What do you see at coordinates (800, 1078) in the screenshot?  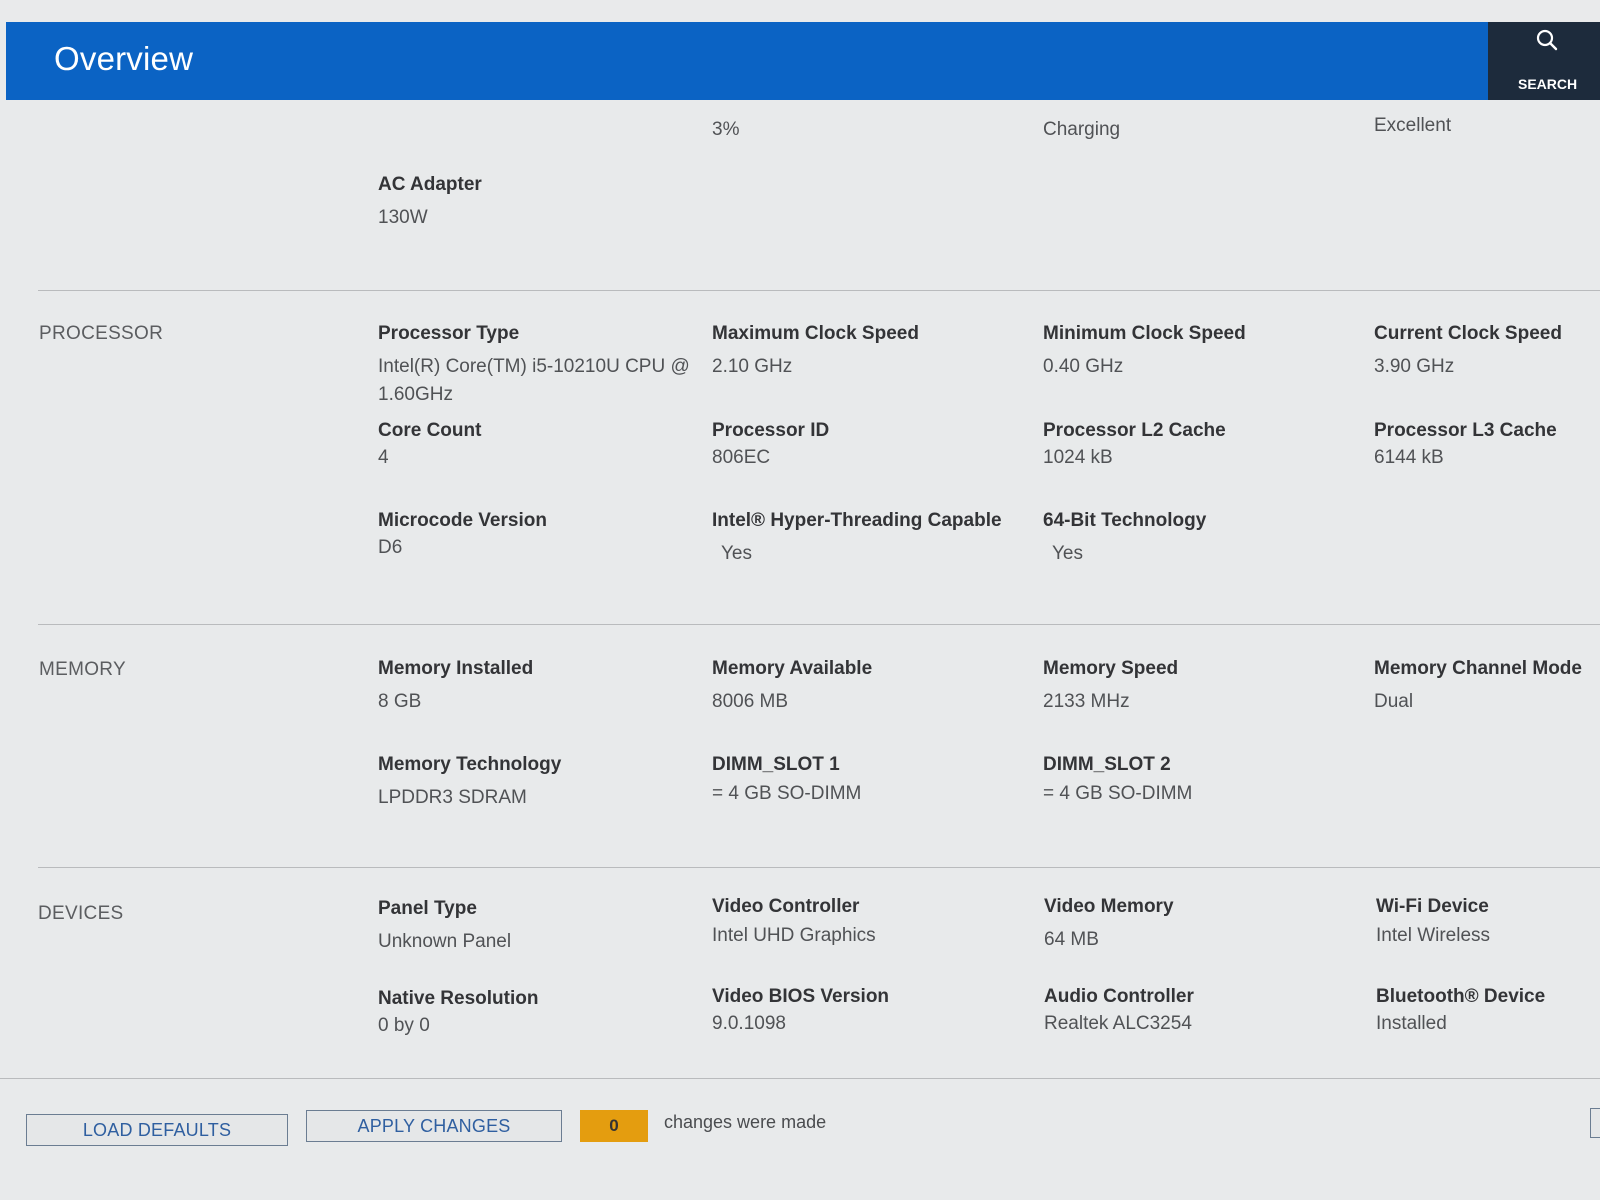 I see `footer-divider` at bounding box center [800, 1078].